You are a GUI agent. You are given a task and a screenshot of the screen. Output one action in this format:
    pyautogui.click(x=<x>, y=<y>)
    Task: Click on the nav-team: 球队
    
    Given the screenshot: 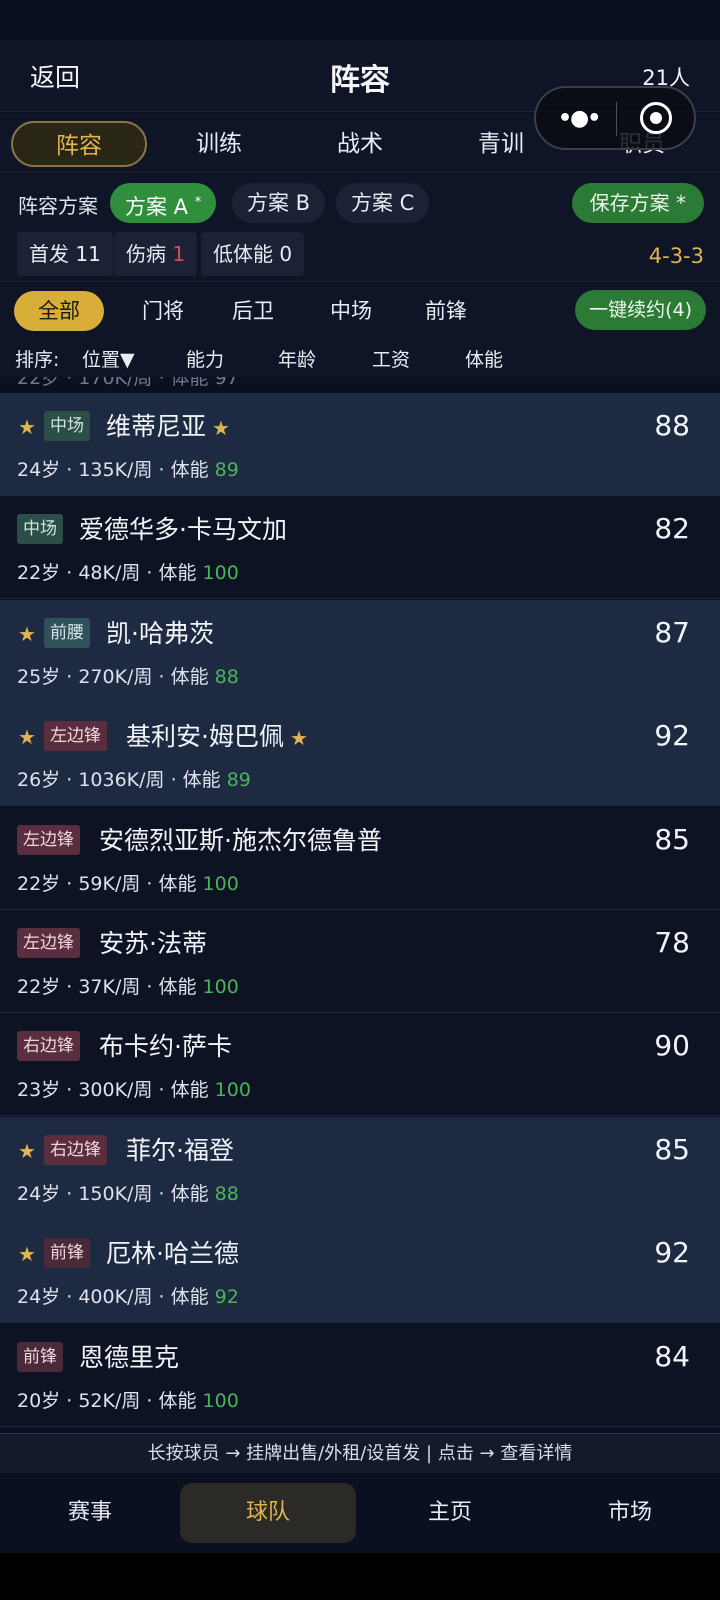 What is the action you would take?
    pyautogui.click(x=268, y=1513)
    